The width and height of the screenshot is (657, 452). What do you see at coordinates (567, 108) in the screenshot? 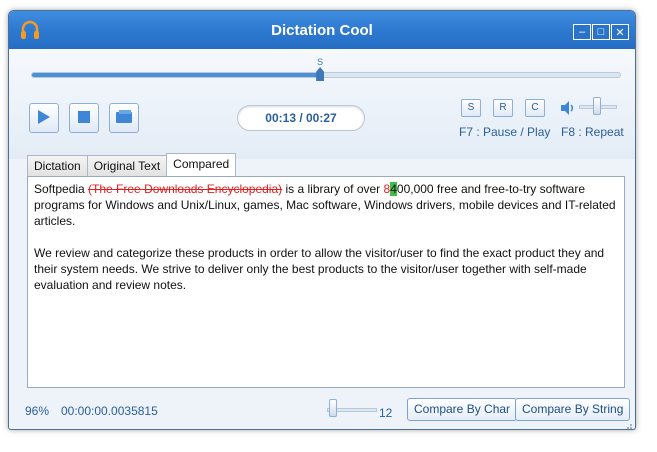
I see `speaker-icon` at bounding box center [567, 108].